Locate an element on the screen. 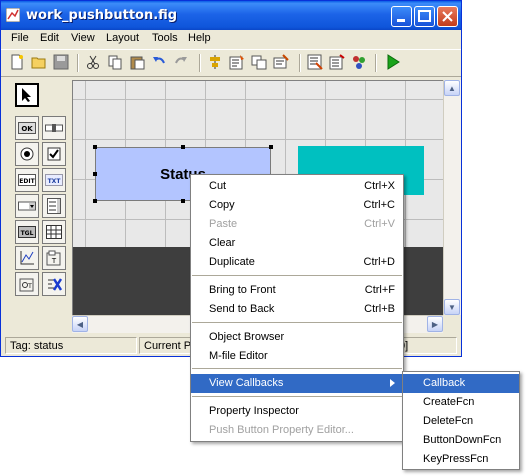 The image size is (526, 476). context-item-cut: Cut Ctrl+X is located at coordinates (297, 186).